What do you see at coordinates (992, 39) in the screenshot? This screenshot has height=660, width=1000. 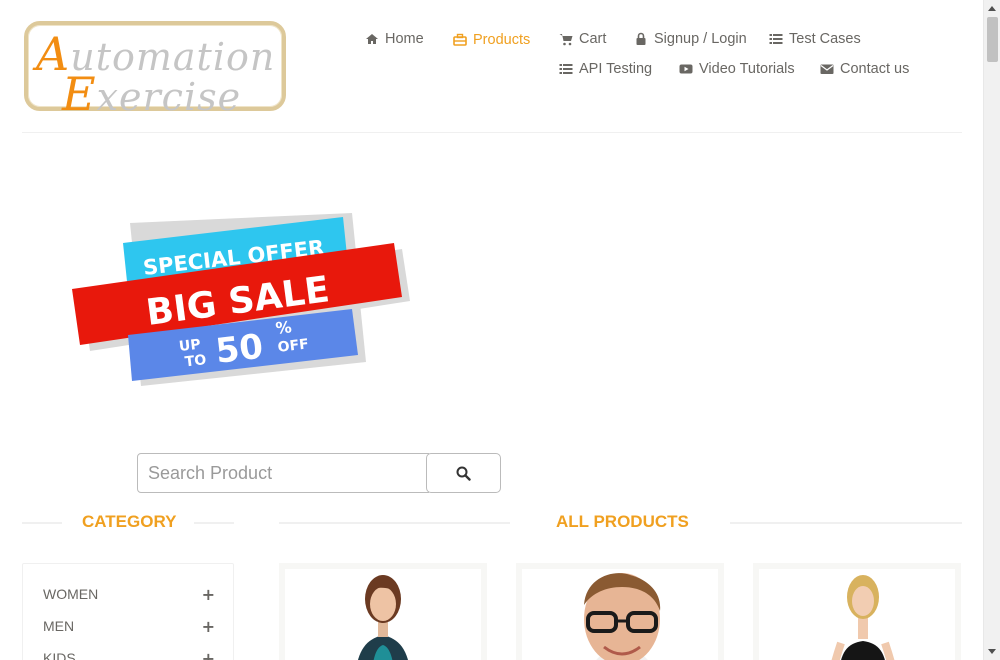 I see `scroll-thumb` at bounding box center [992, 39].